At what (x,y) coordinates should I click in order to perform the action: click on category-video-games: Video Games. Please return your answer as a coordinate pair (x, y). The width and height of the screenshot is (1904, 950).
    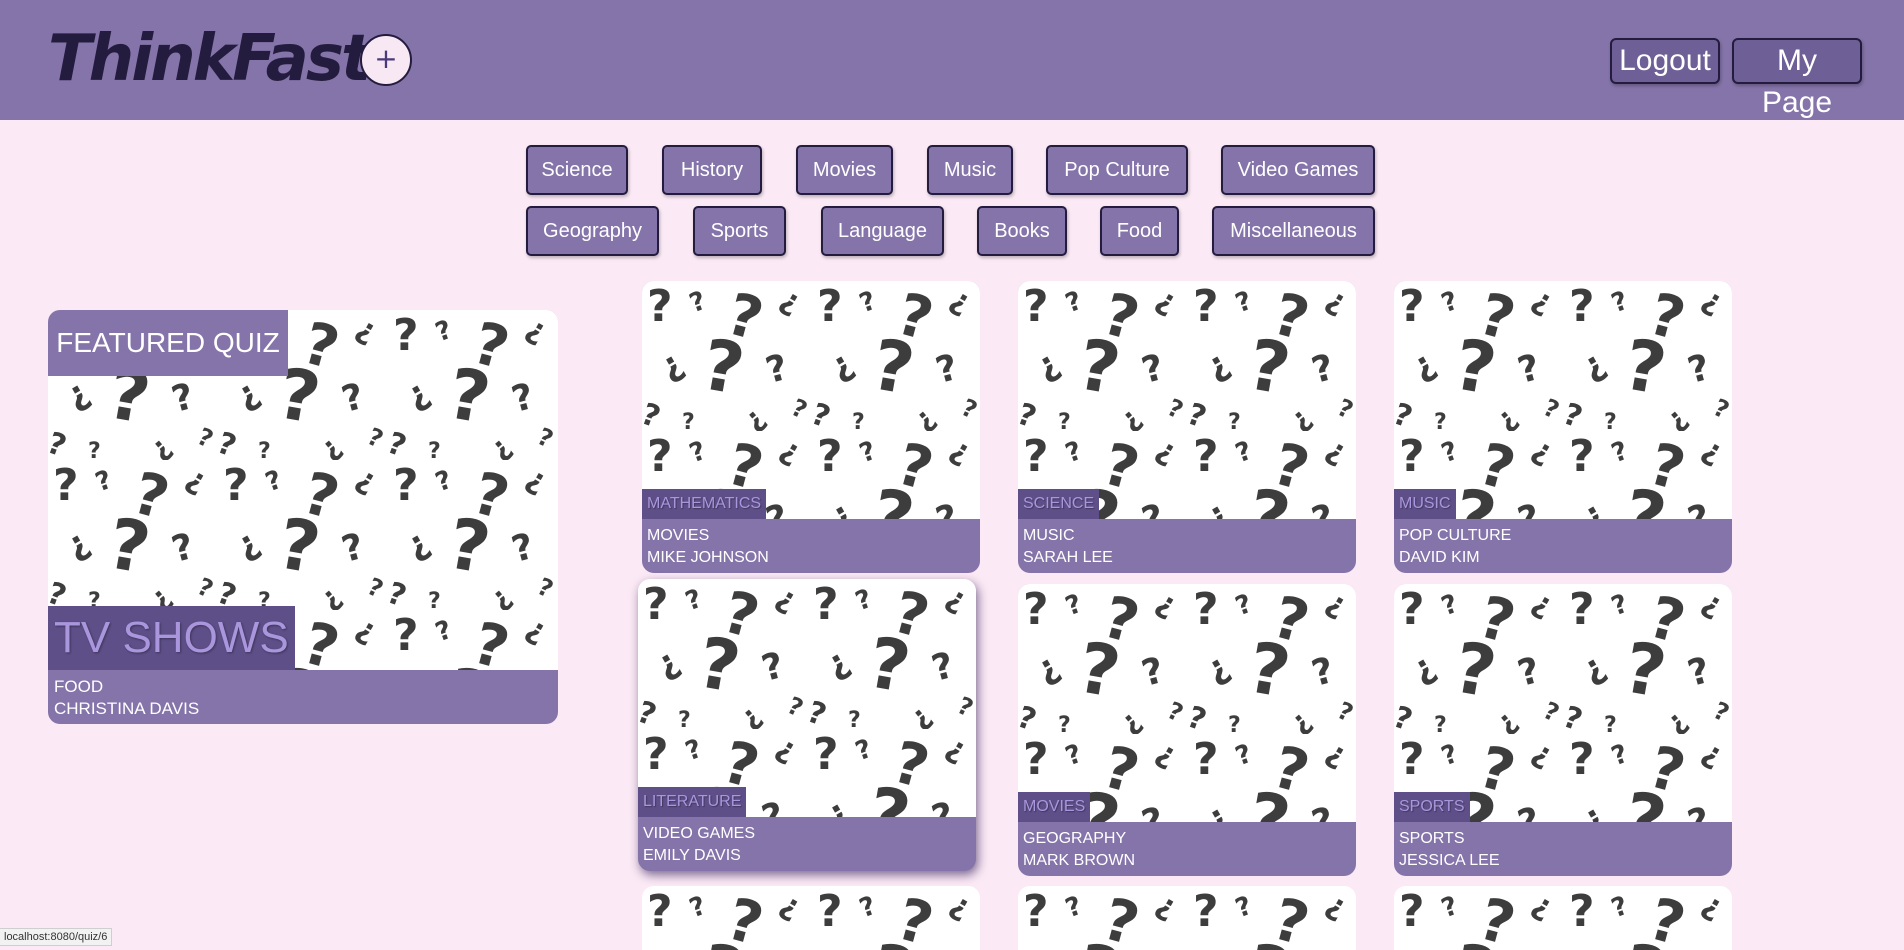
    Looking at the image, I should click on (1298, 170).